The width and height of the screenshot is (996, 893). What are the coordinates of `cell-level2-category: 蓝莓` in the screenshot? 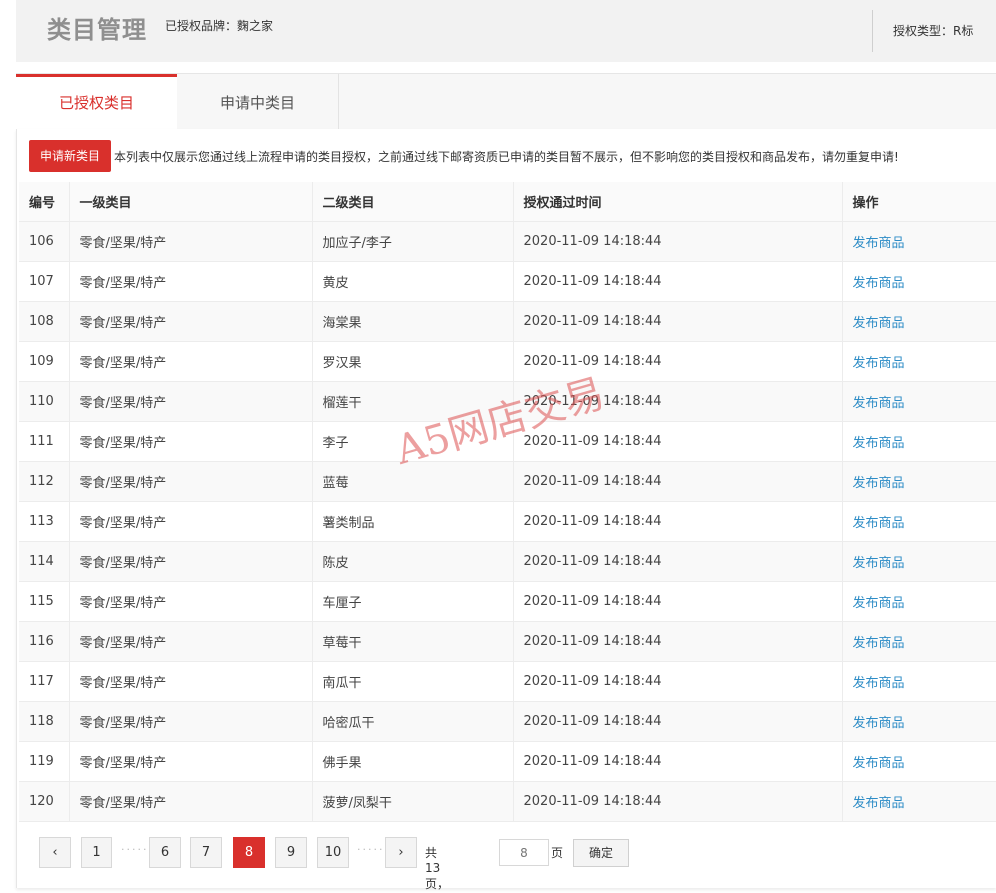 It's located at (412, 481).